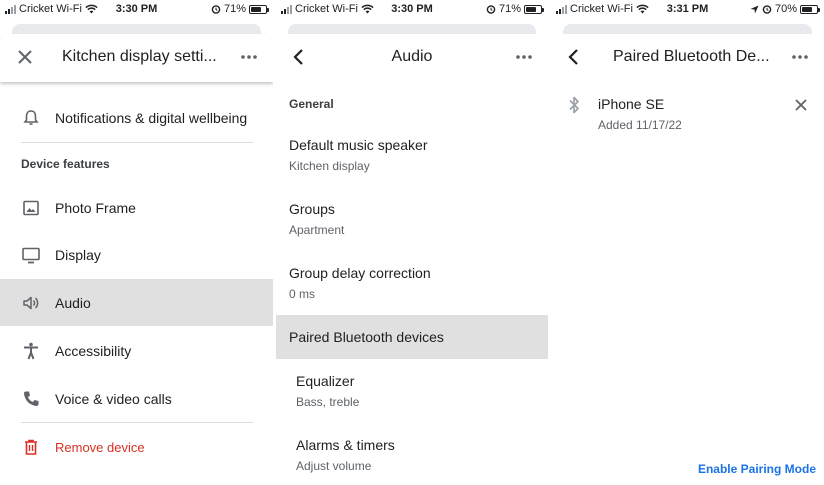 This screenshot has height=485, width=824. Describe the element at coordinates (95, 208) in the screenshot. I see `feature-label: Photo Frame` at that location.